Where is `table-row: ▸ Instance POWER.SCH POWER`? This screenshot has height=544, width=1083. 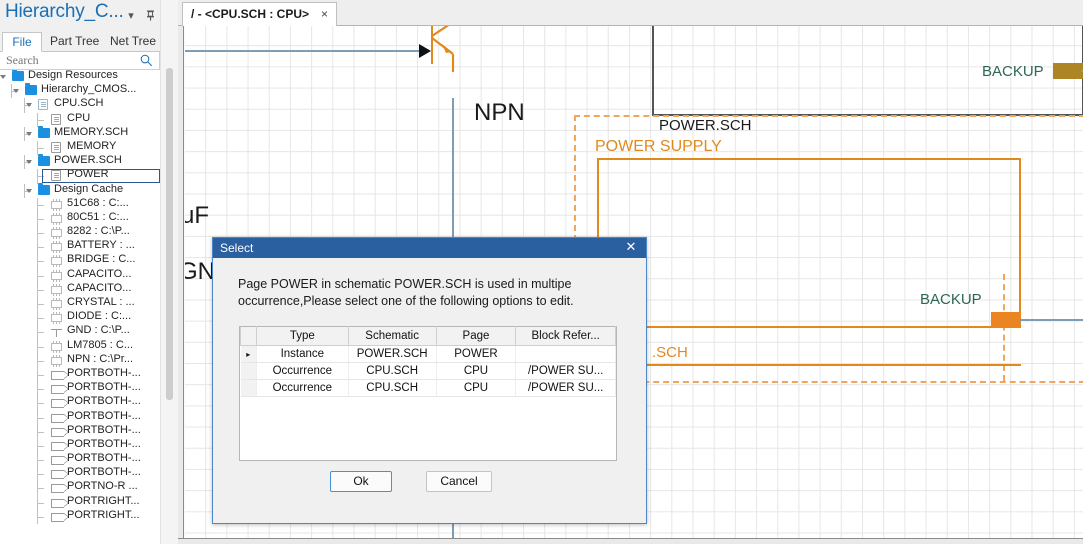 table-row: ▸ Instance POWER.SCH POWER is located at coordinates (428, 354).